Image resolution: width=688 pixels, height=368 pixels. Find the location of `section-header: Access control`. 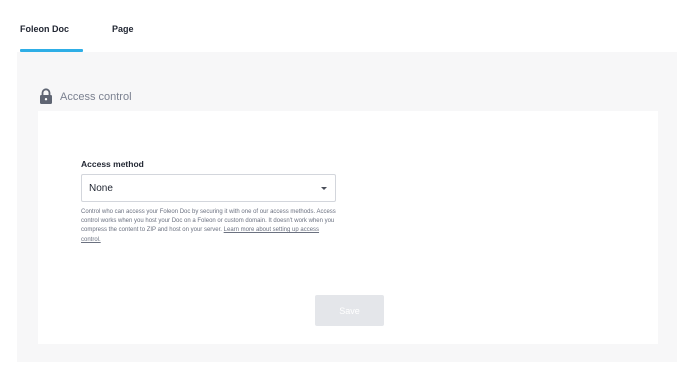

section-header: Access control is located at coordinates (85, 96).